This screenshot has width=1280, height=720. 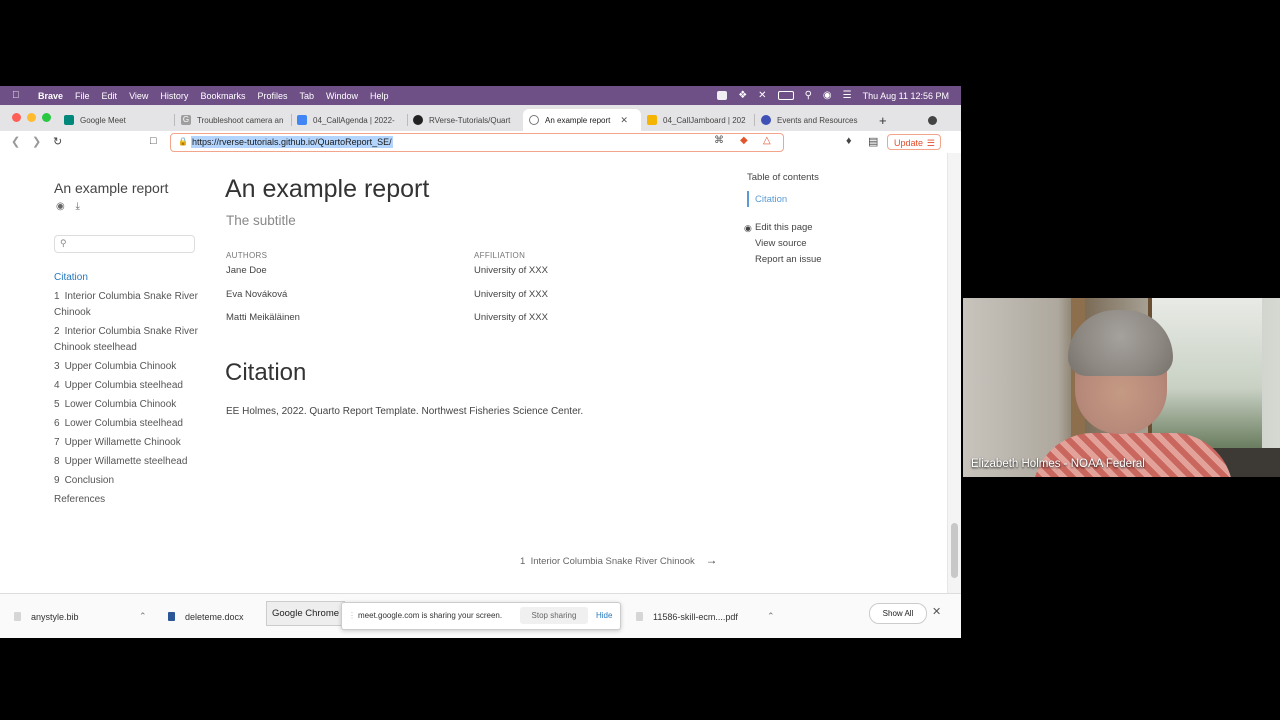 I want to click on download-icon: ⤓, so click(x=78, y=206).